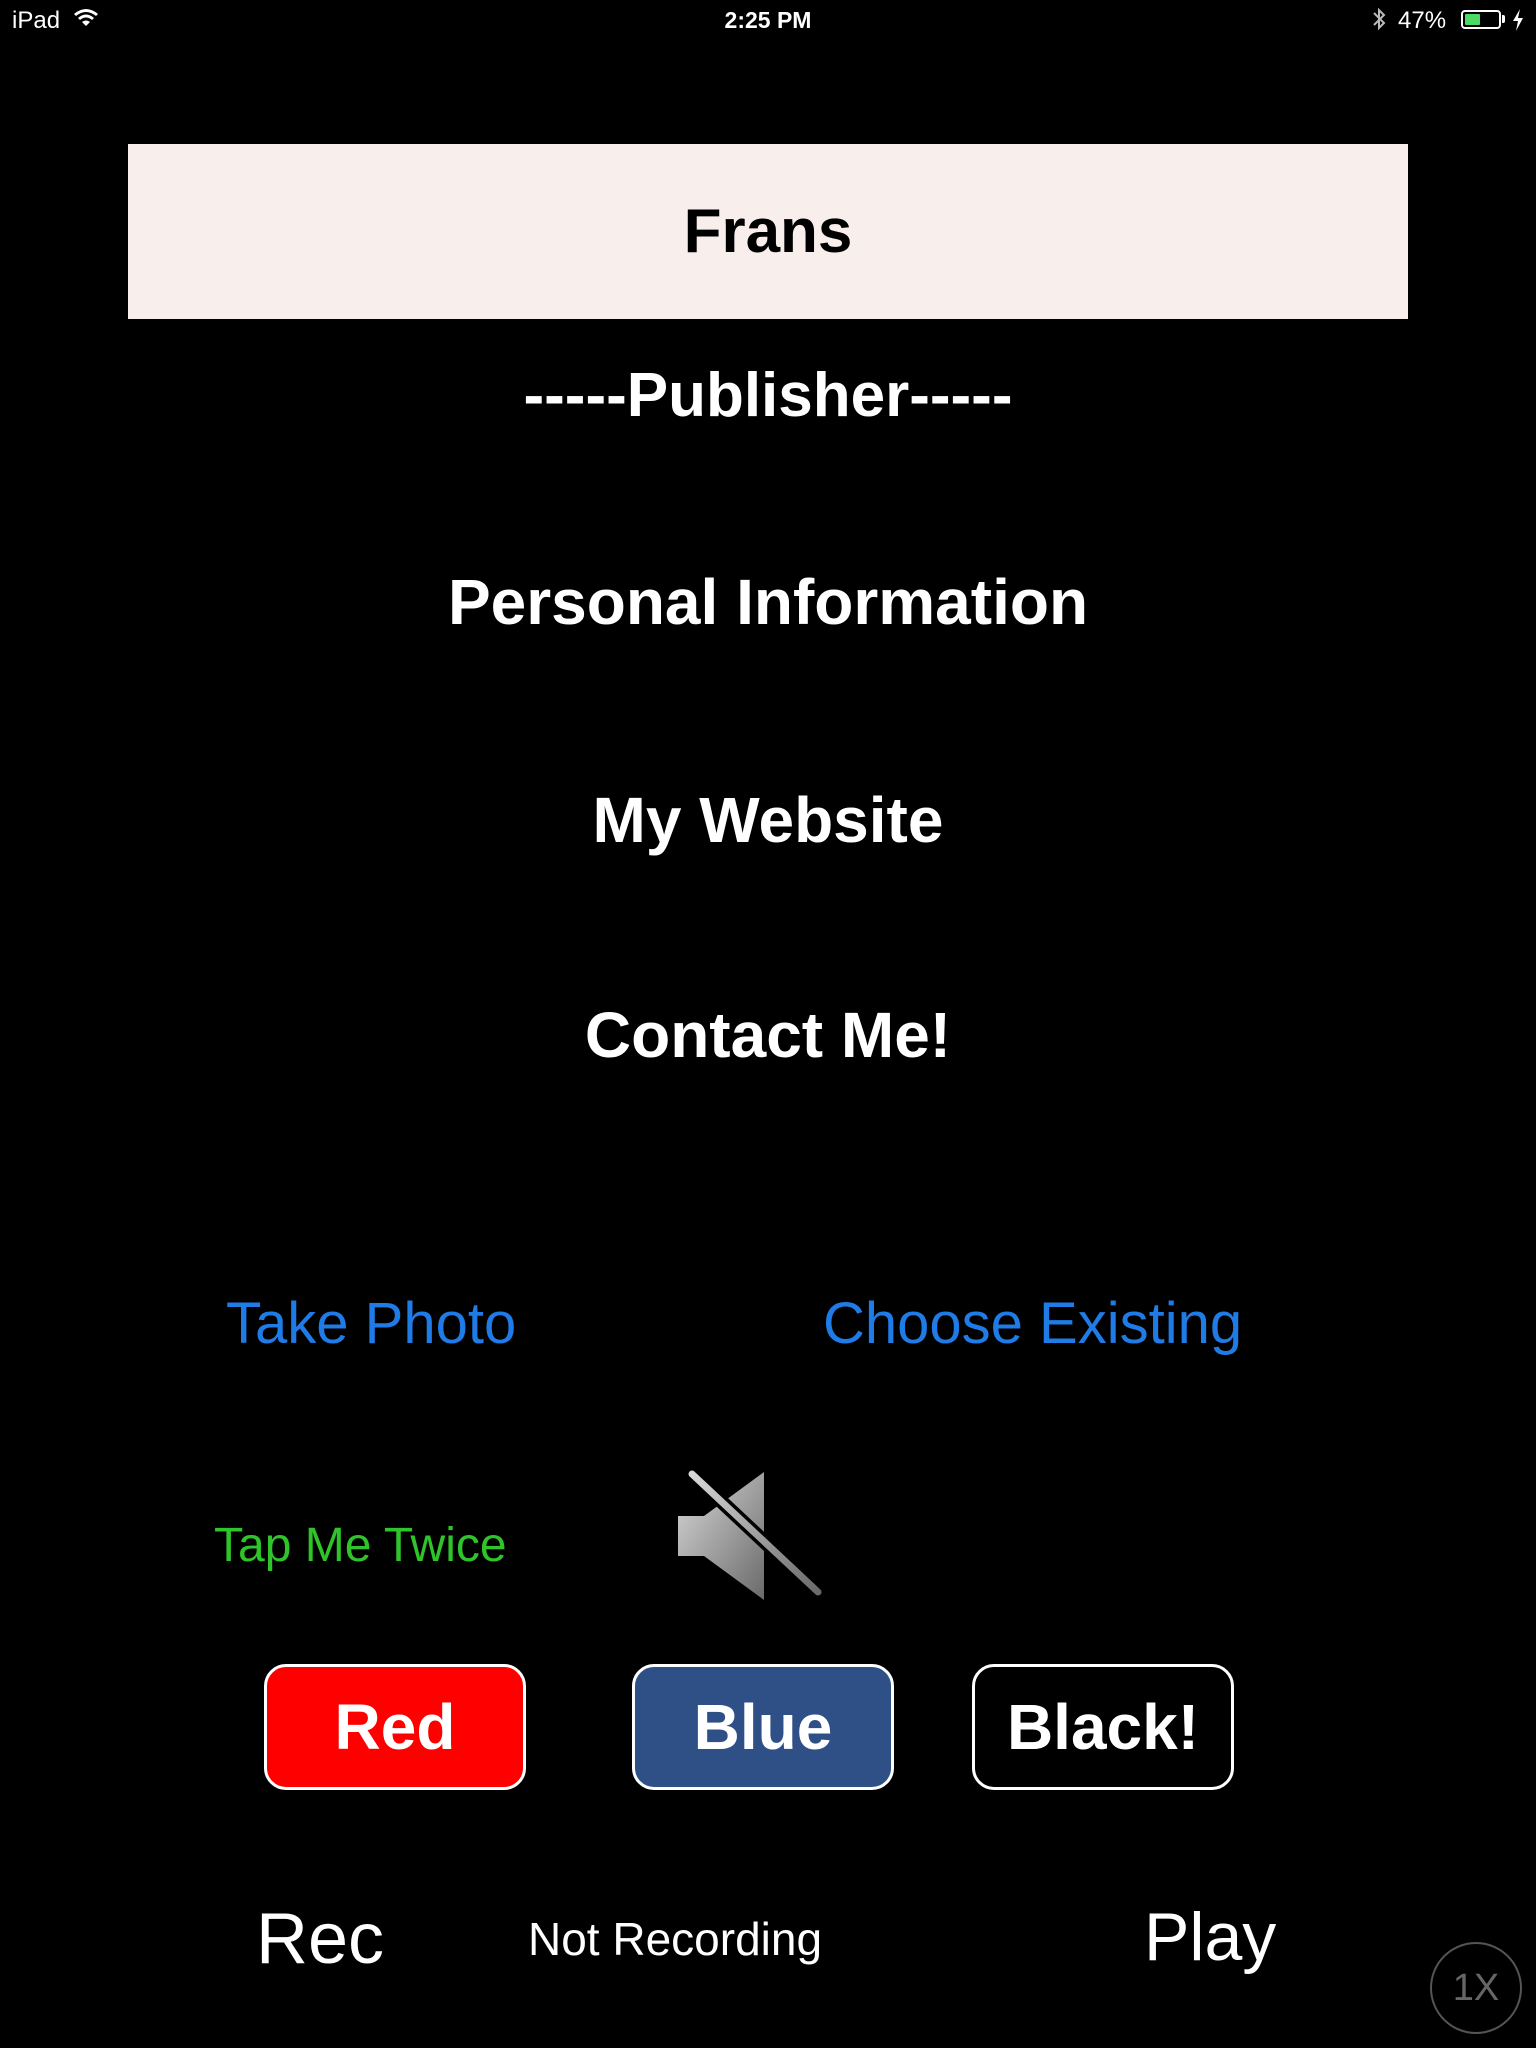 This screenshot has width=1536, height=2048. Describe the element at coordinates (675, 1939) in the screenshot. I see `recording-status: Not Recording` at that location.